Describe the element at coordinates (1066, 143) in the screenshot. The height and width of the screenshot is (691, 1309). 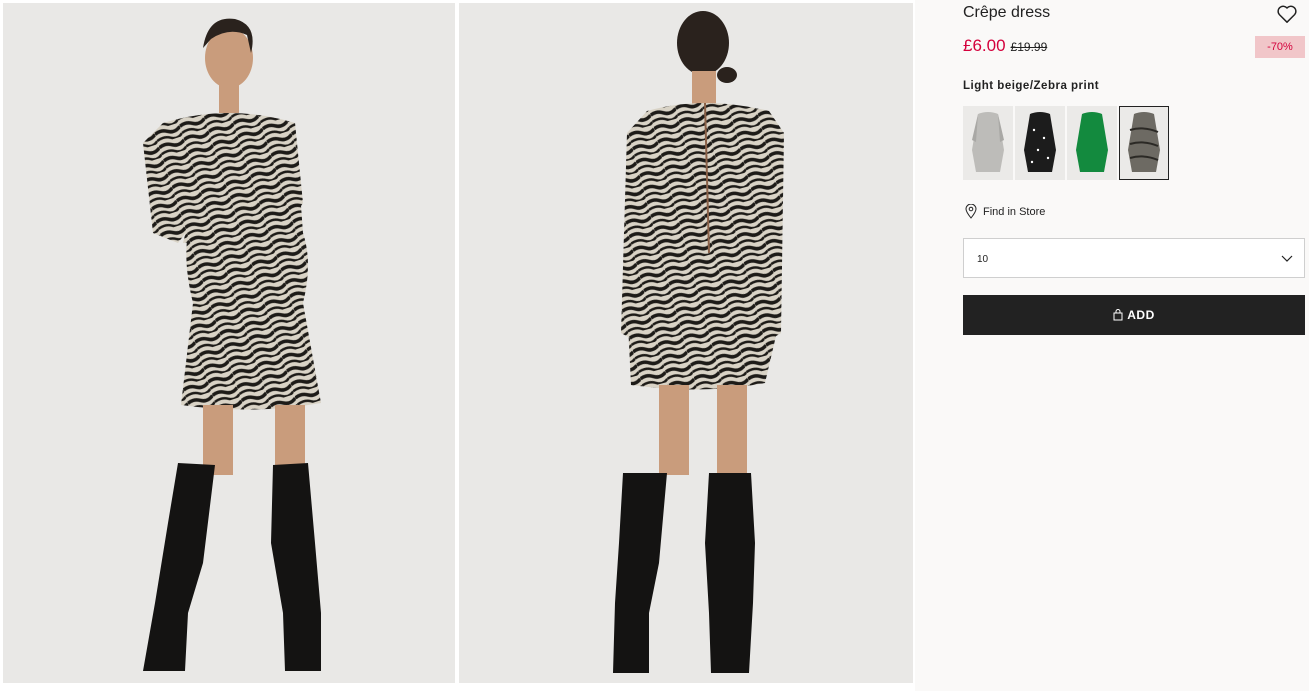
I see `color-swatches` at that location.